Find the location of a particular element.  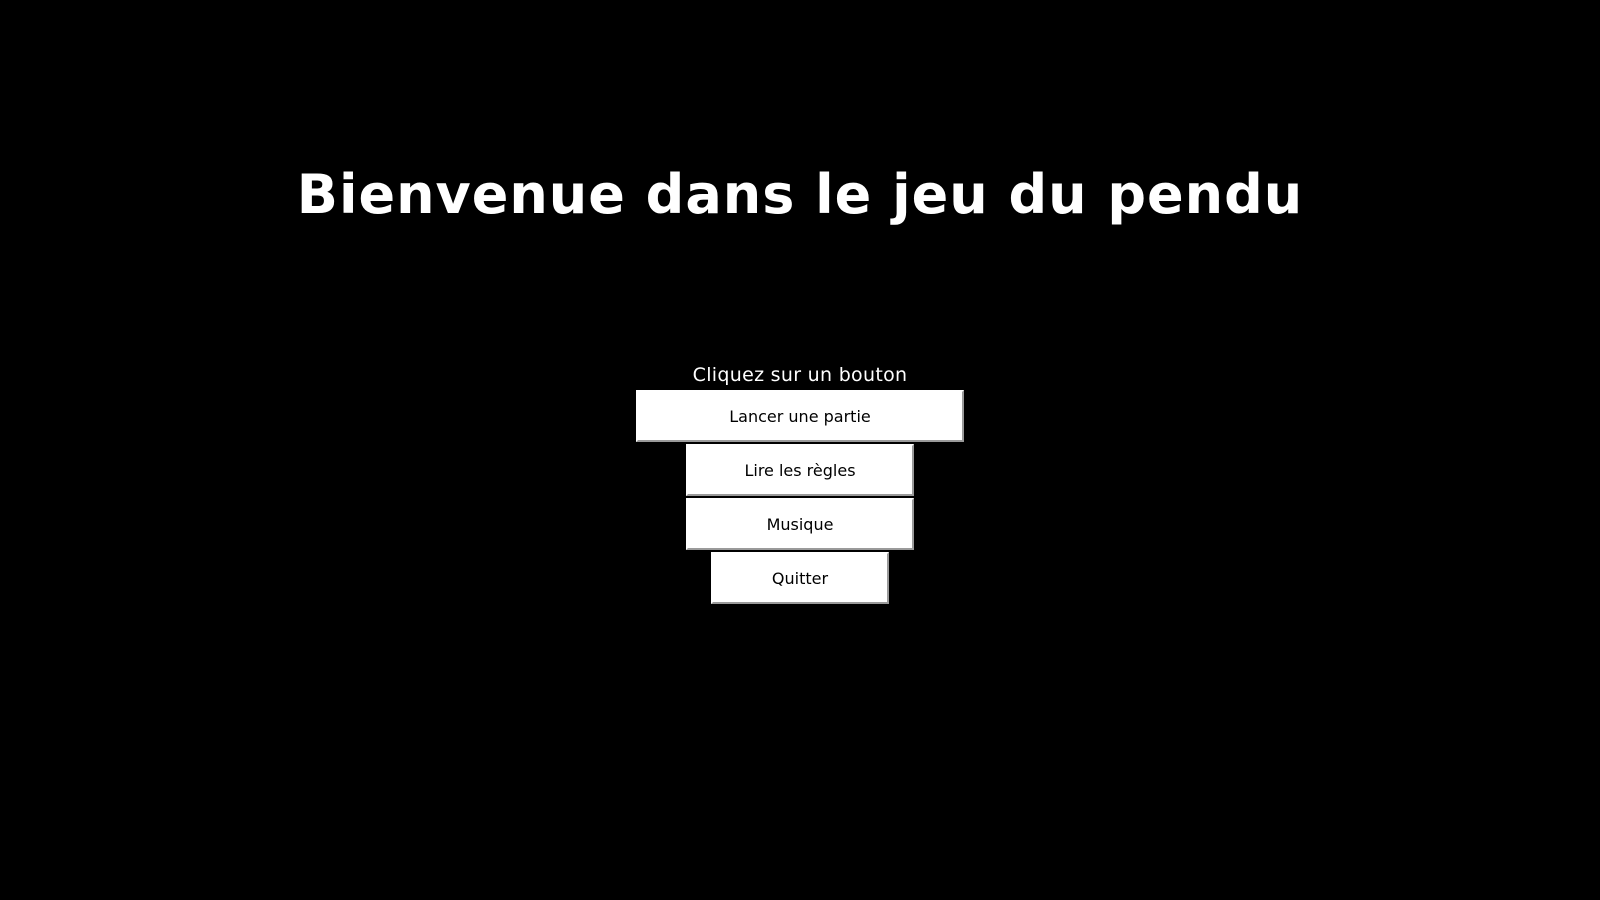

read-rules-button: Lire les règles is located at coordinates (800, 470).